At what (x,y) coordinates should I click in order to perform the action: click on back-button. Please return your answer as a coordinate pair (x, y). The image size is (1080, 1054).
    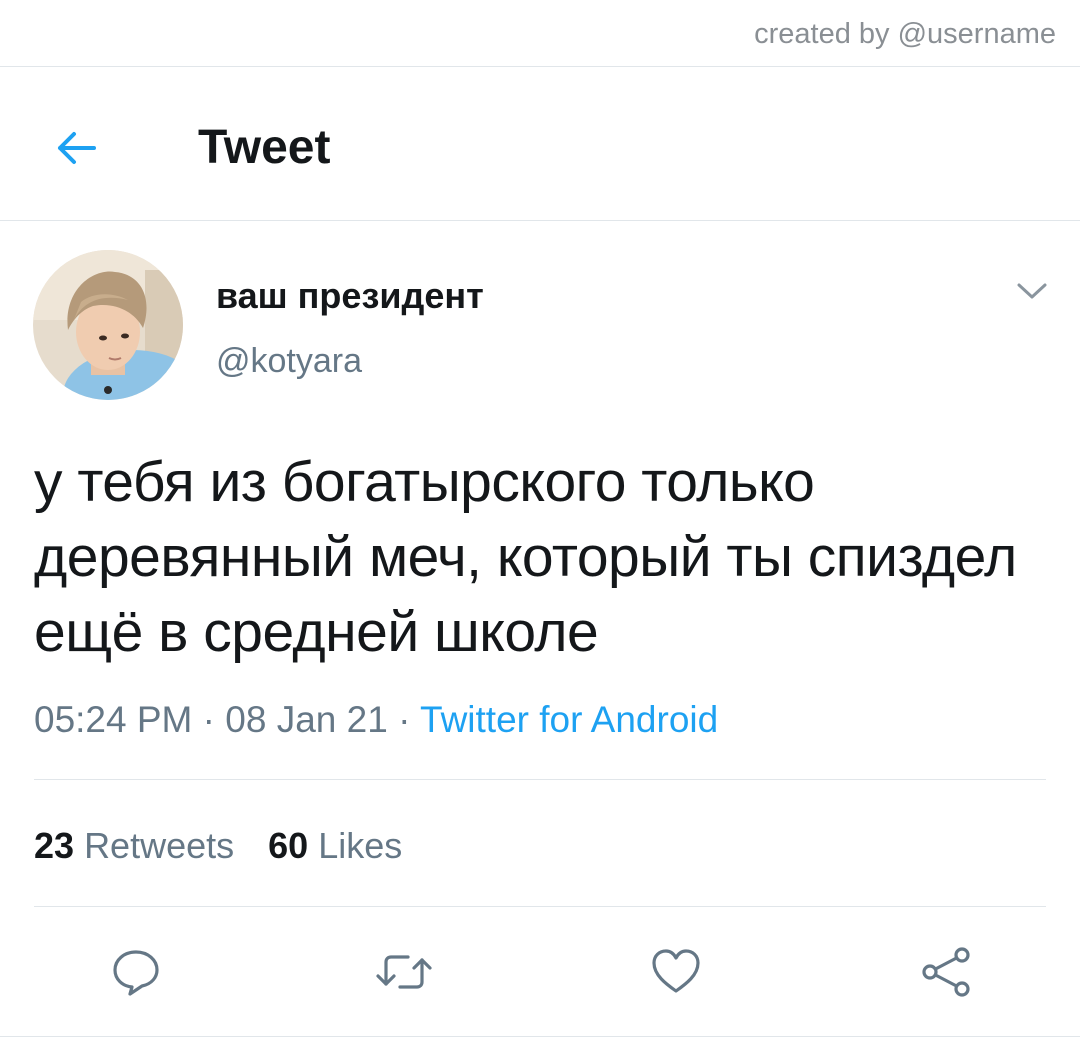
    Looking at the image, I should click on (76, 148).